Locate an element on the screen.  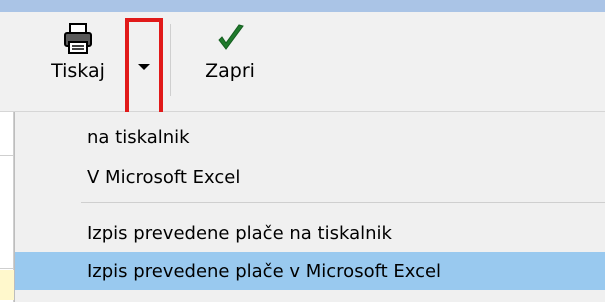
menu-item-label: Izpis prevedene plače na tiskalnik is located at coordinates (239, 233).